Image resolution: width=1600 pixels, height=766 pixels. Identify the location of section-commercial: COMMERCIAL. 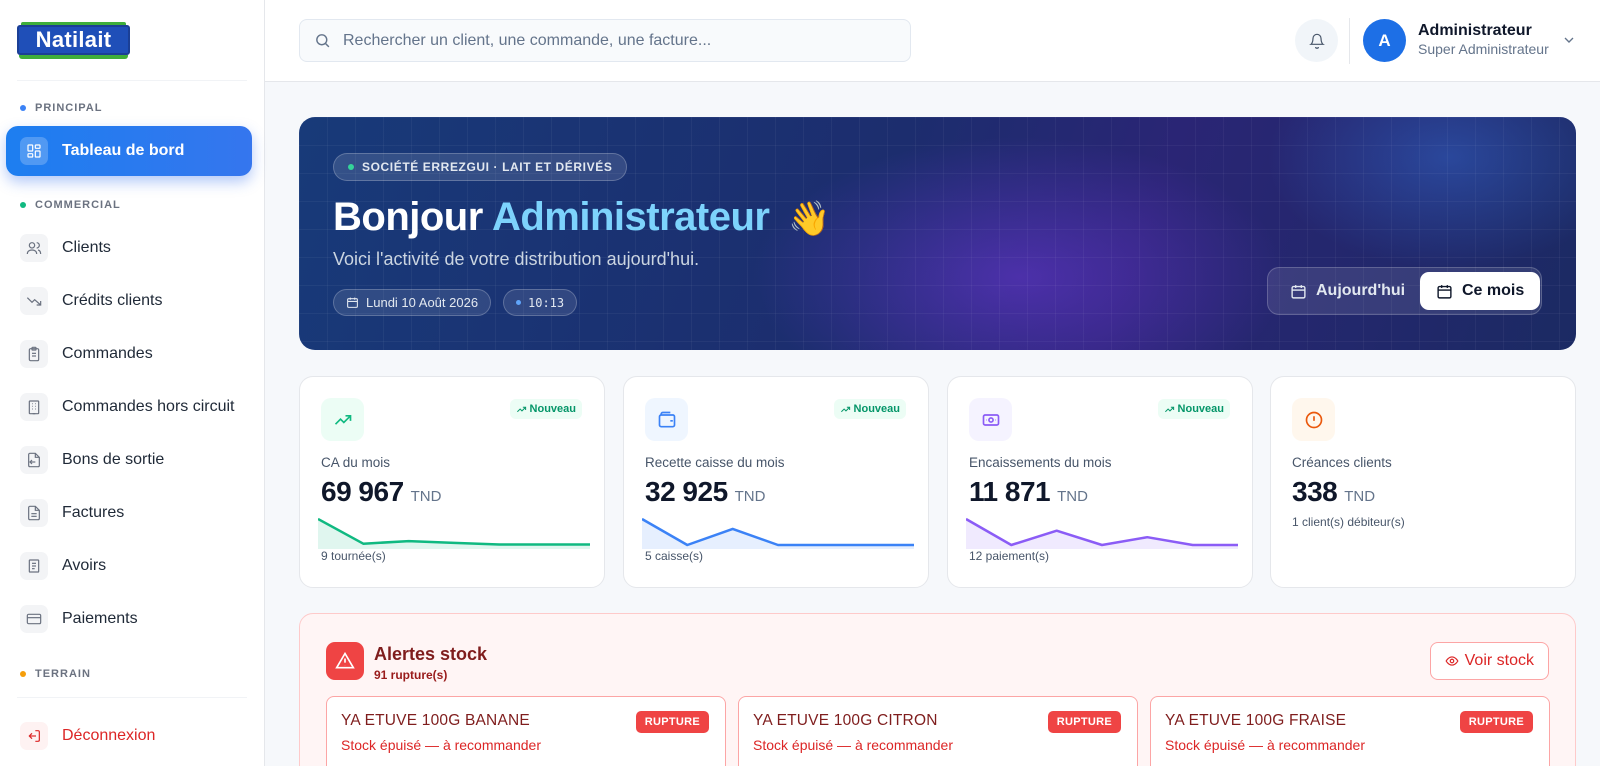
(70, 205).